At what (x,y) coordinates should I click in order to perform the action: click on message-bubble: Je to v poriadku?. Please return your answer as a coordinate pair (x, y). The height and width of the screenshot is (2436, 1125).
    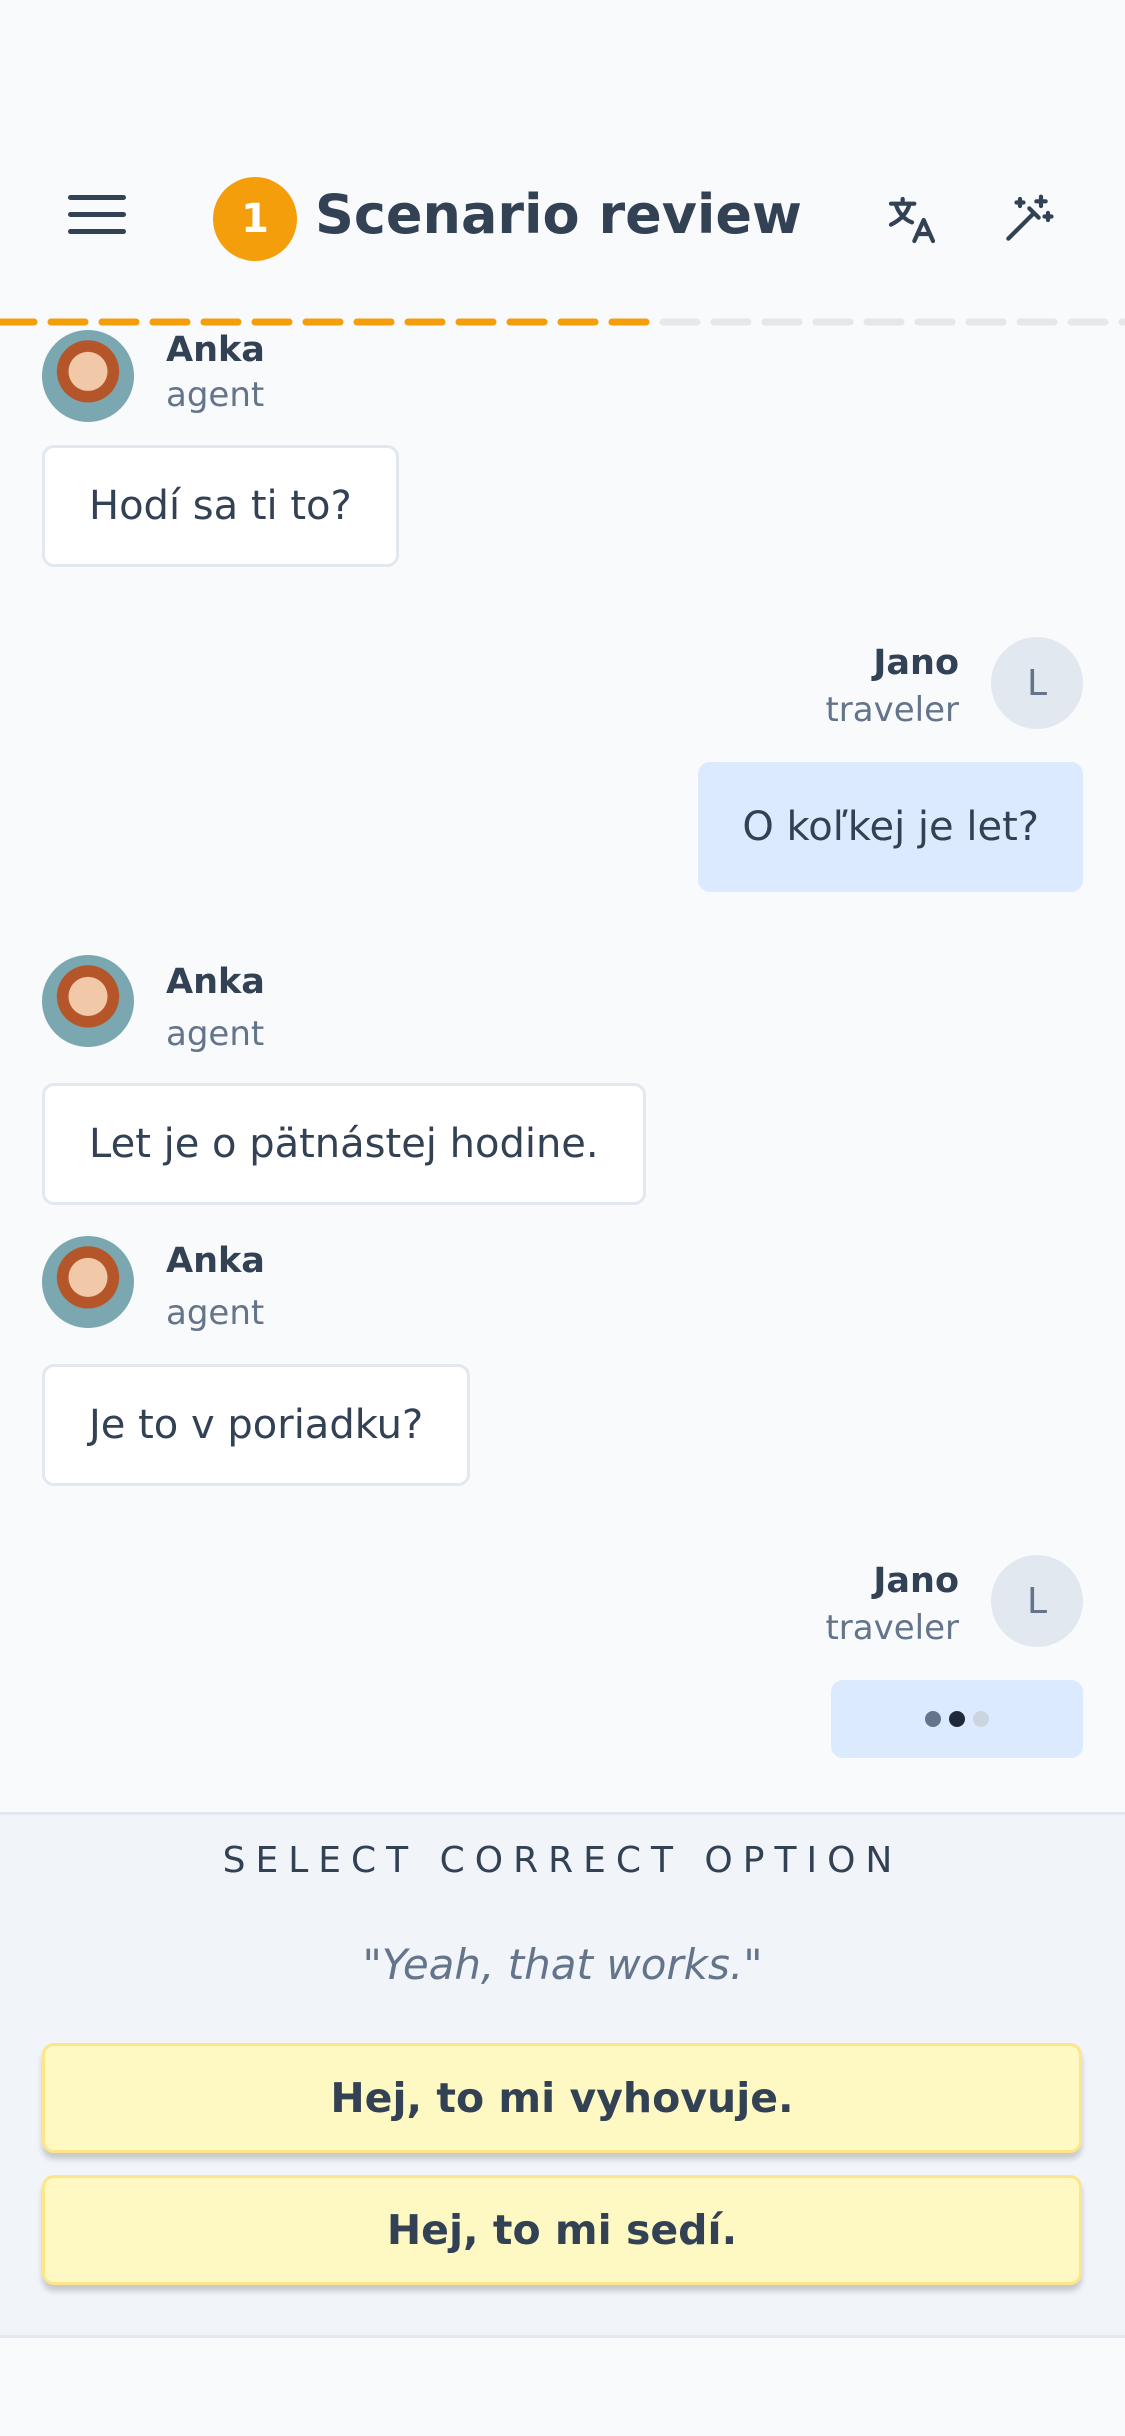
    Looking at the image, I should click on (256, 1425).